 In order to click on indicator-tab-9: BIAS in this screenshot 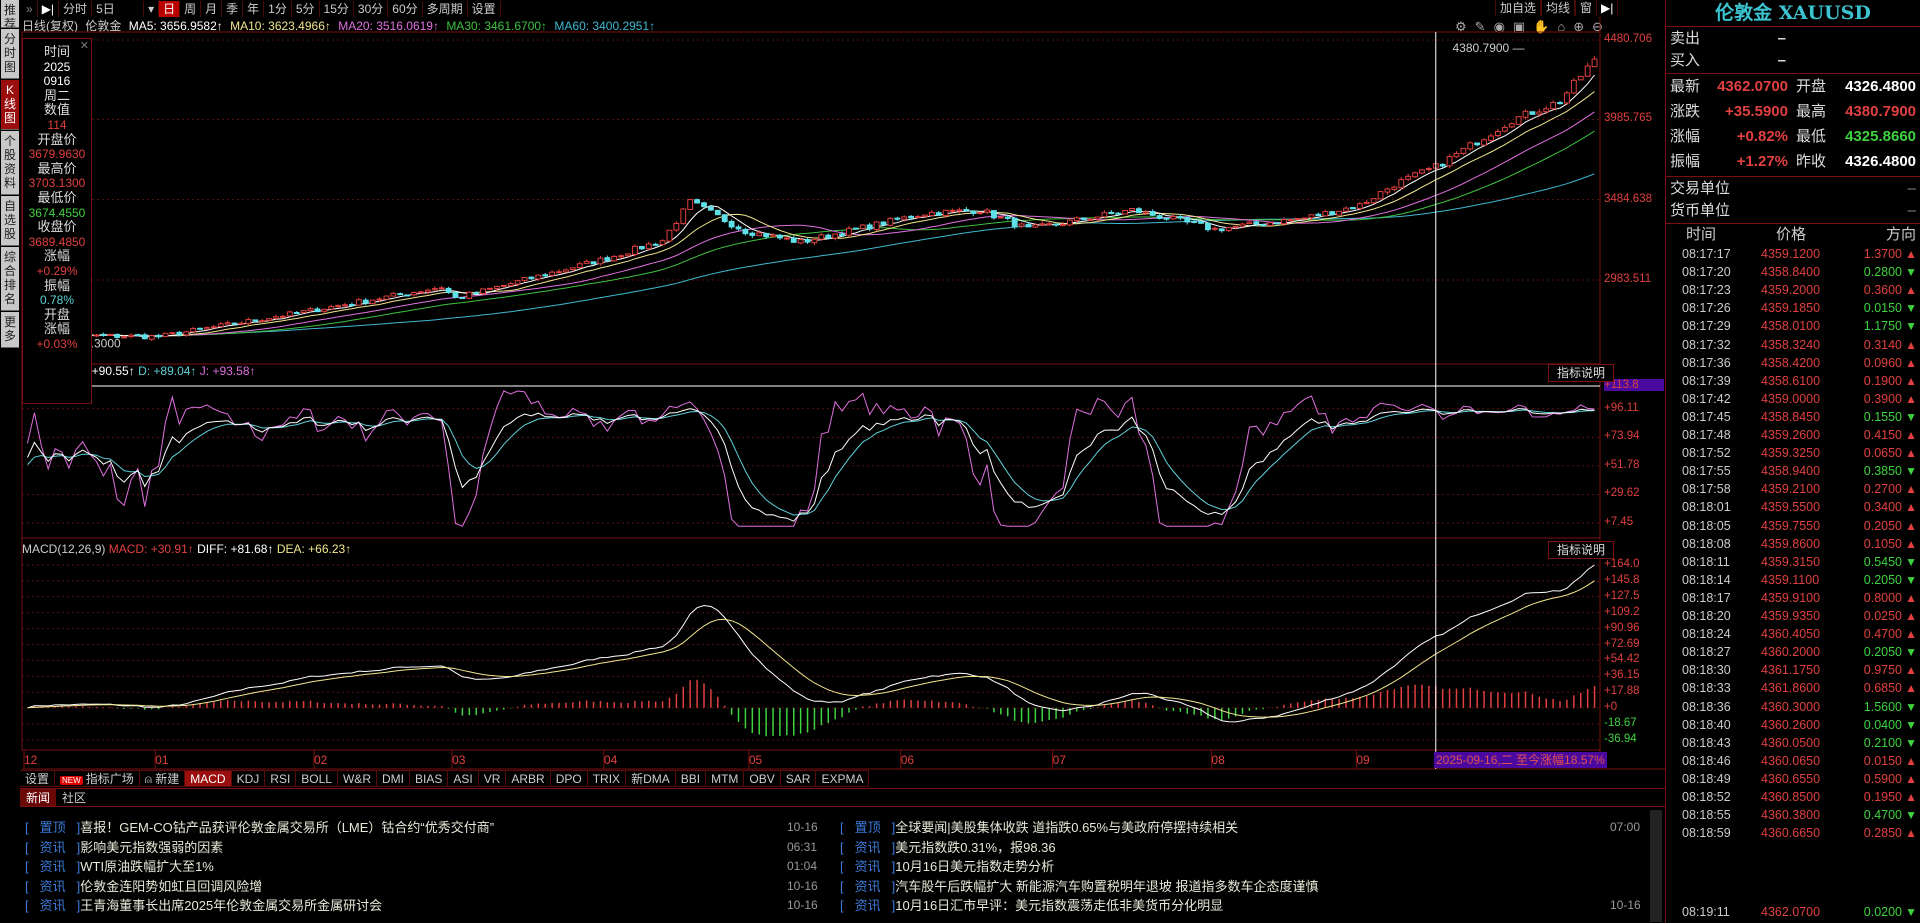, I will do `click(429, 778)`.